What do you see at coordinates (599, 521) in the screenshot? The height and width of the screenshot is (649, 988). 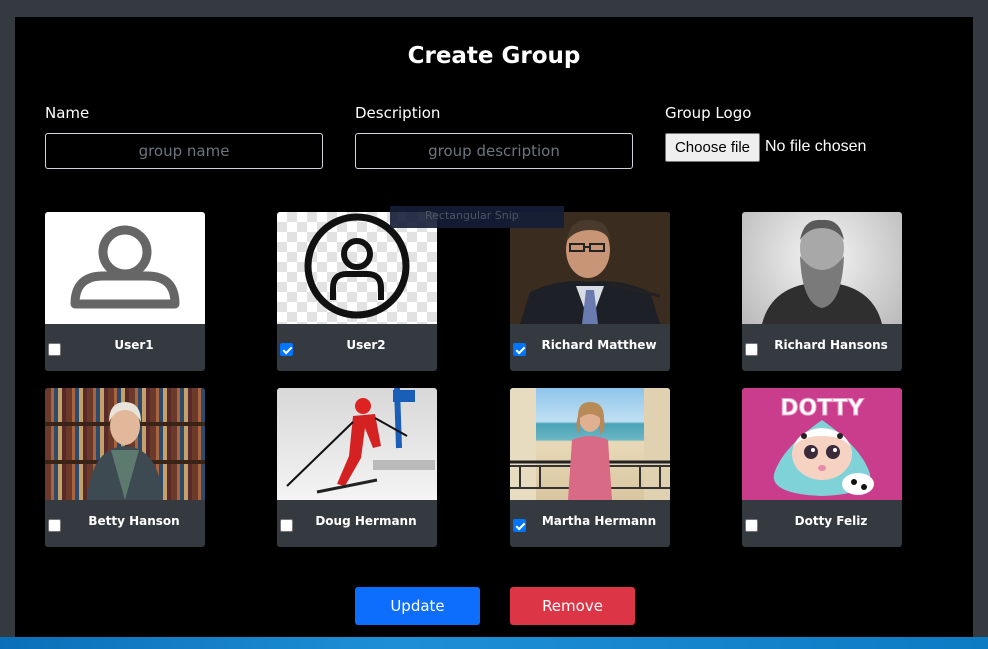 I see `user-name: Martha Hermann` at bounding box center [599, 521].